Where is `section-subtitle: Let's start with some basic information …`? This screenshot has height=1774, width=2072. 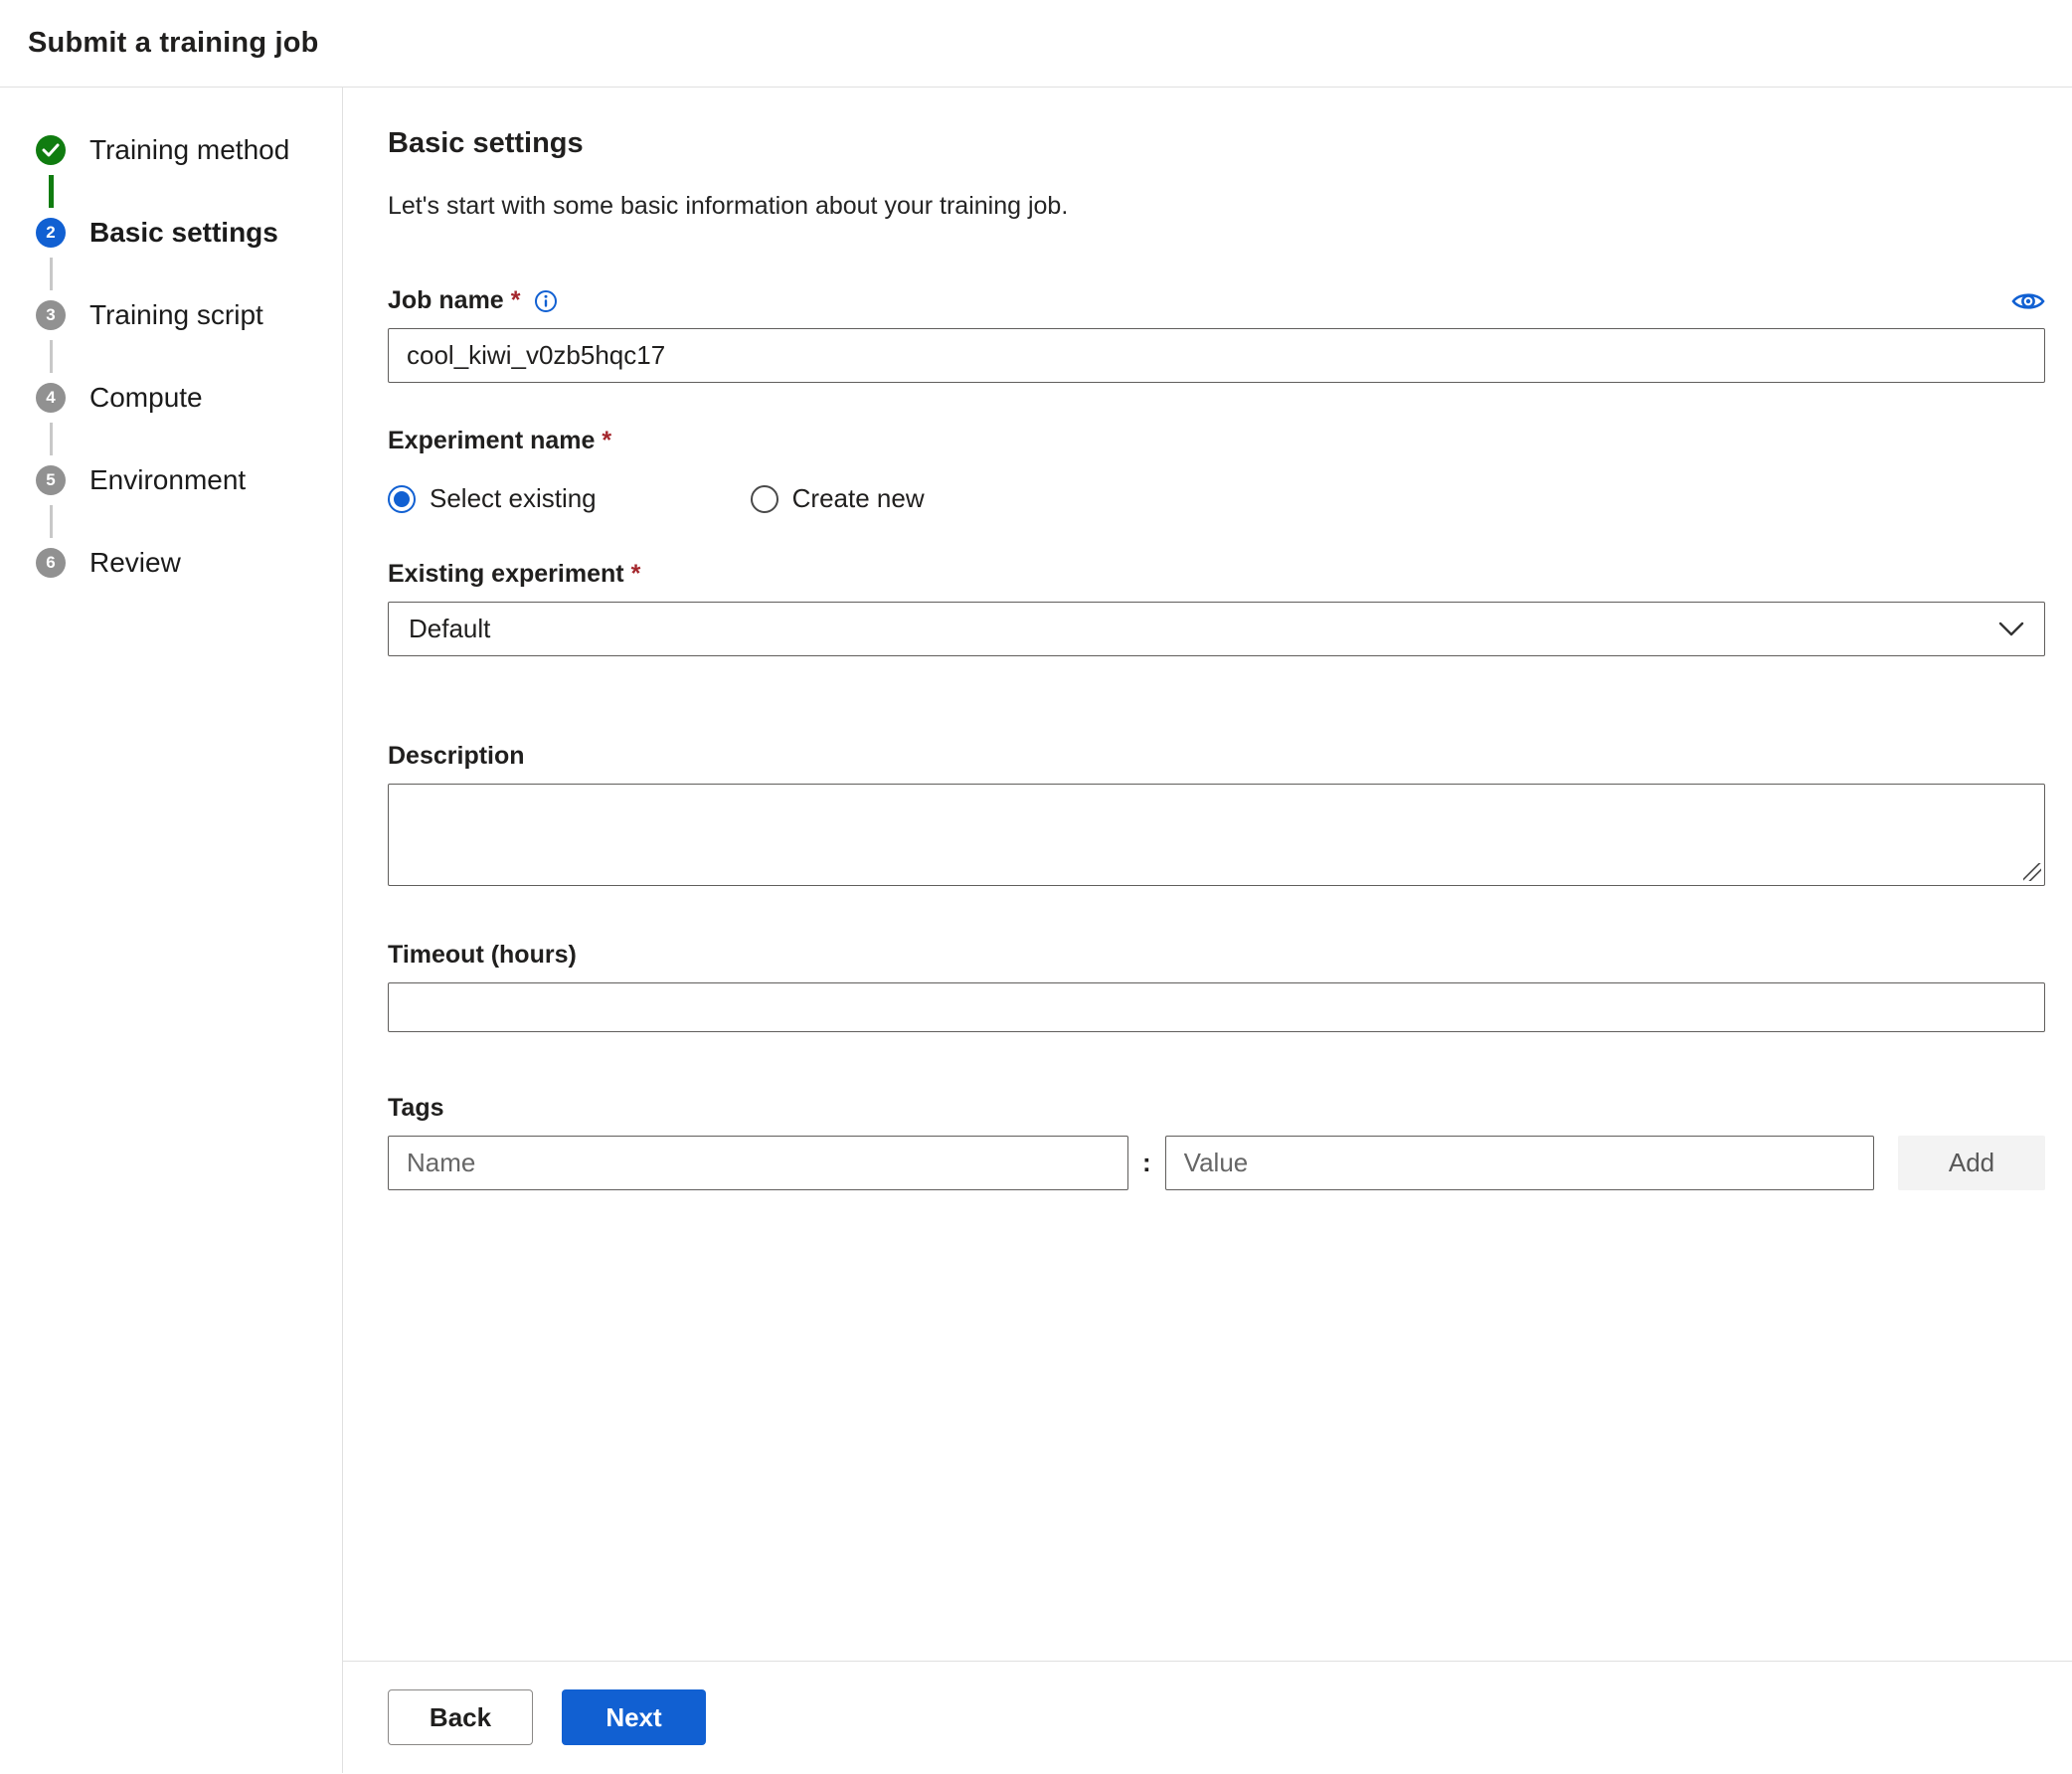
section-subtitle: Let's start with some basic information … is located at coordinates (729, 206).